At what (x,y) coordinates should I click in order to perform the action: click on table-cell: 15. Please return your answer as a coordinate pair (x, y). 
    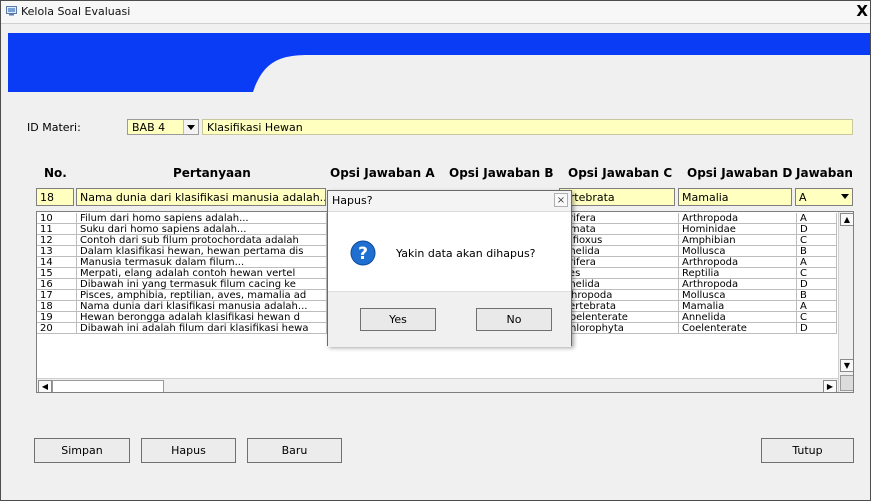
    Looking at the image, I should click on (57, 273).